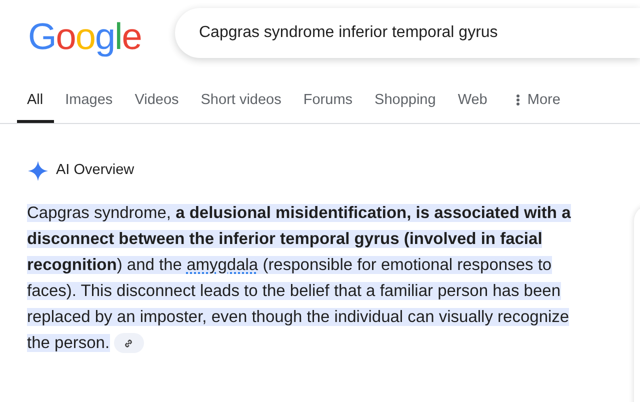 The height and width of the screenshot is (402, 640). What do you see at coordinates (88, 36) in the screenshot?
I see `google-logo: Google` at bounding box center [88, 36].